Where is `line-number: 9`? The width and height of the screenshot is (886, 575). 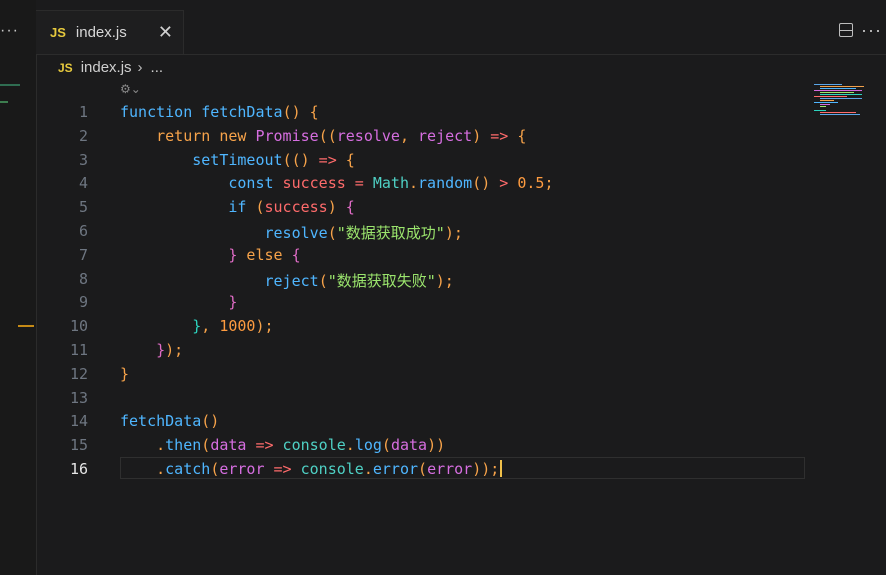
line-number: 9 is located at coordinates (83, 302).